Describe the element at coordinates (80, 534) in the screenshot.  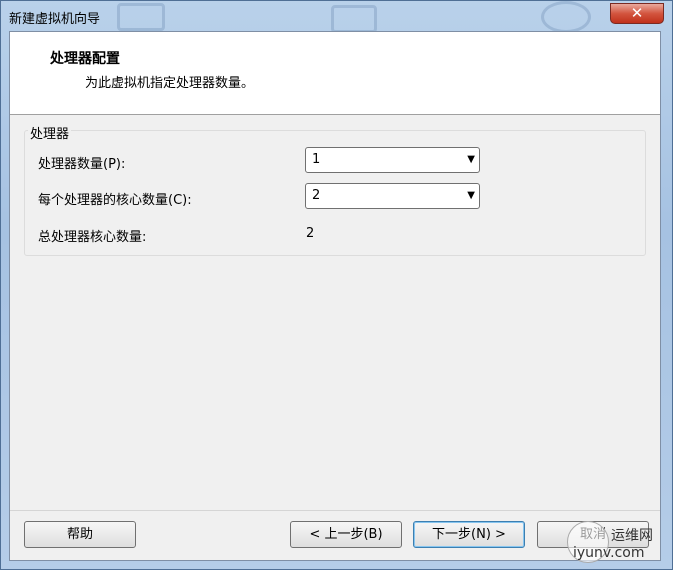
I see `help-button: 帮助` at that location.